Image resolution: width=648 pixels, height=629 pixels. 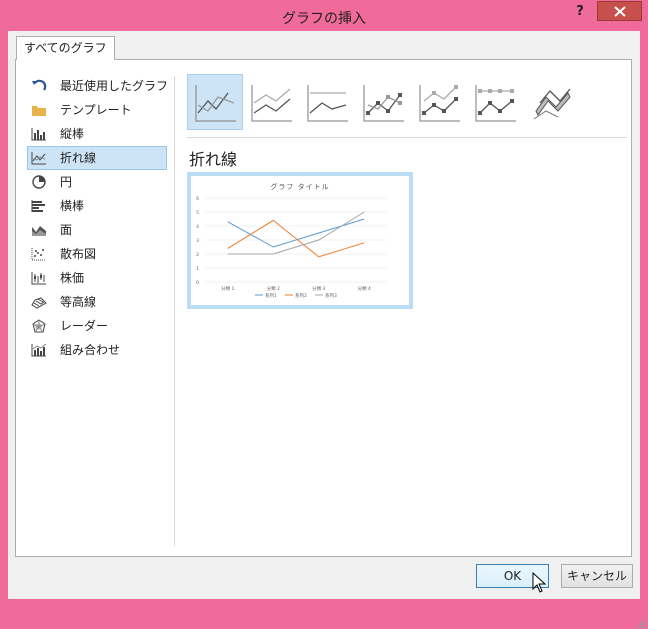 What do you see at coordinates (39, 350) in the screenshot?
I see `combo-chart-icon` at bounding box center [39, 350].